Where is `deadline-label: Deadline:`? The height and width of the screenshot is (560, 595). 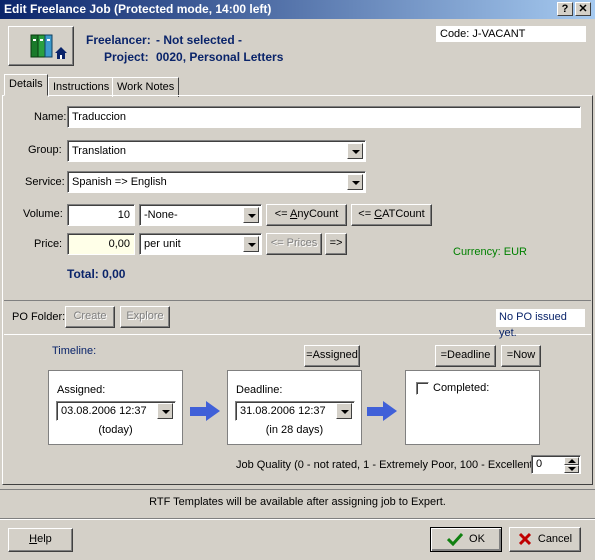 deadline-label: Deadline: is located at coordinates (259, 390).